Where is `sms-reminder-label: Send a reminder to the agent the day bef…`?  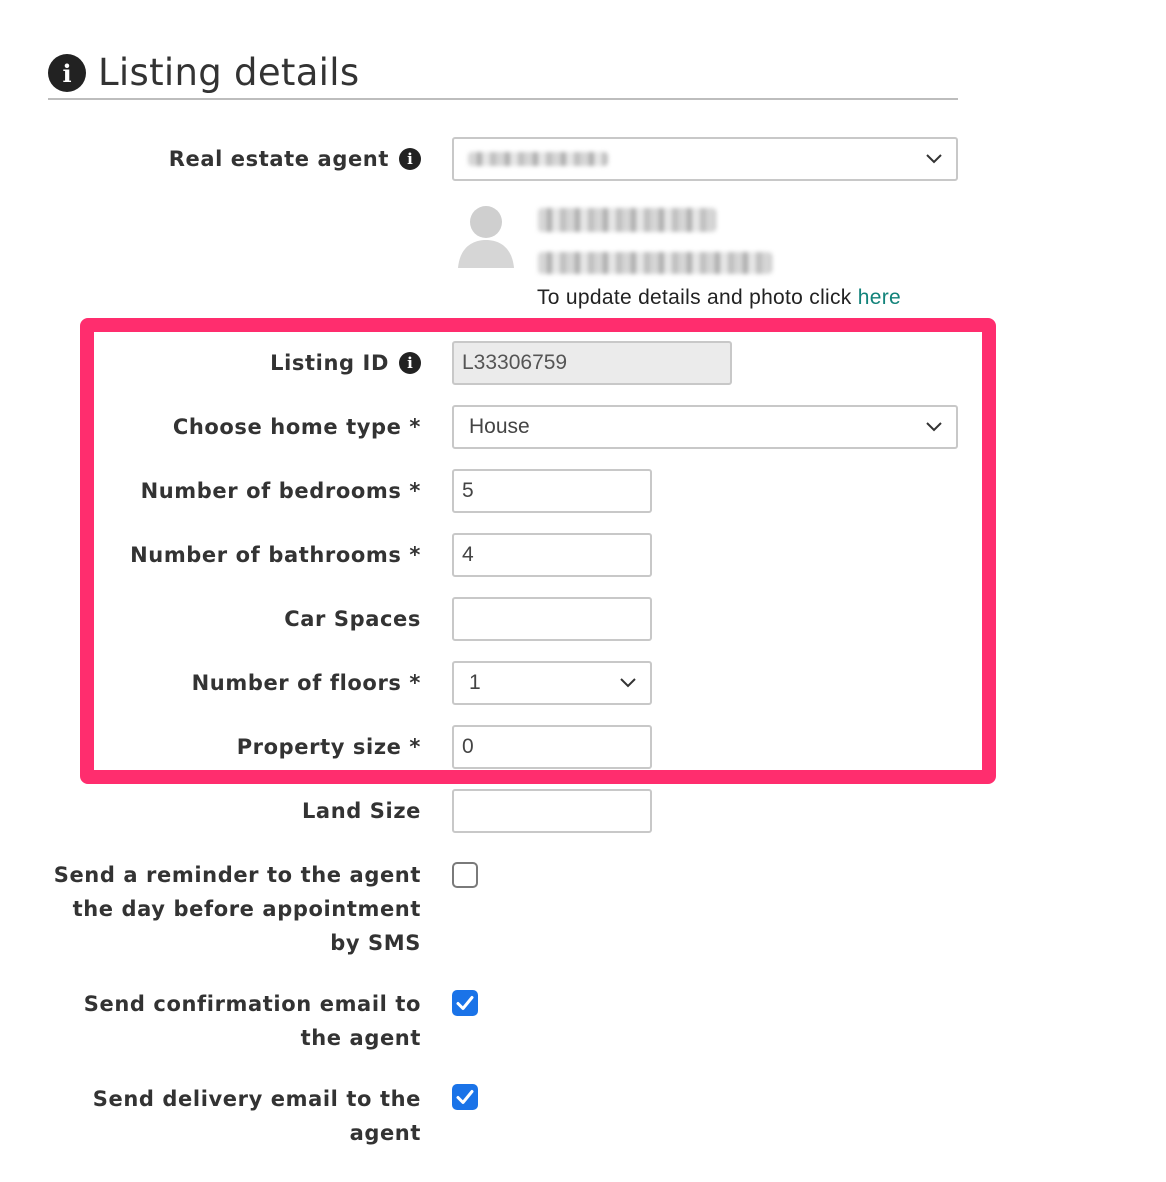 sms-reminder-label: Send a reminder to the agent the day bef… is located at coordinates (237, 909).